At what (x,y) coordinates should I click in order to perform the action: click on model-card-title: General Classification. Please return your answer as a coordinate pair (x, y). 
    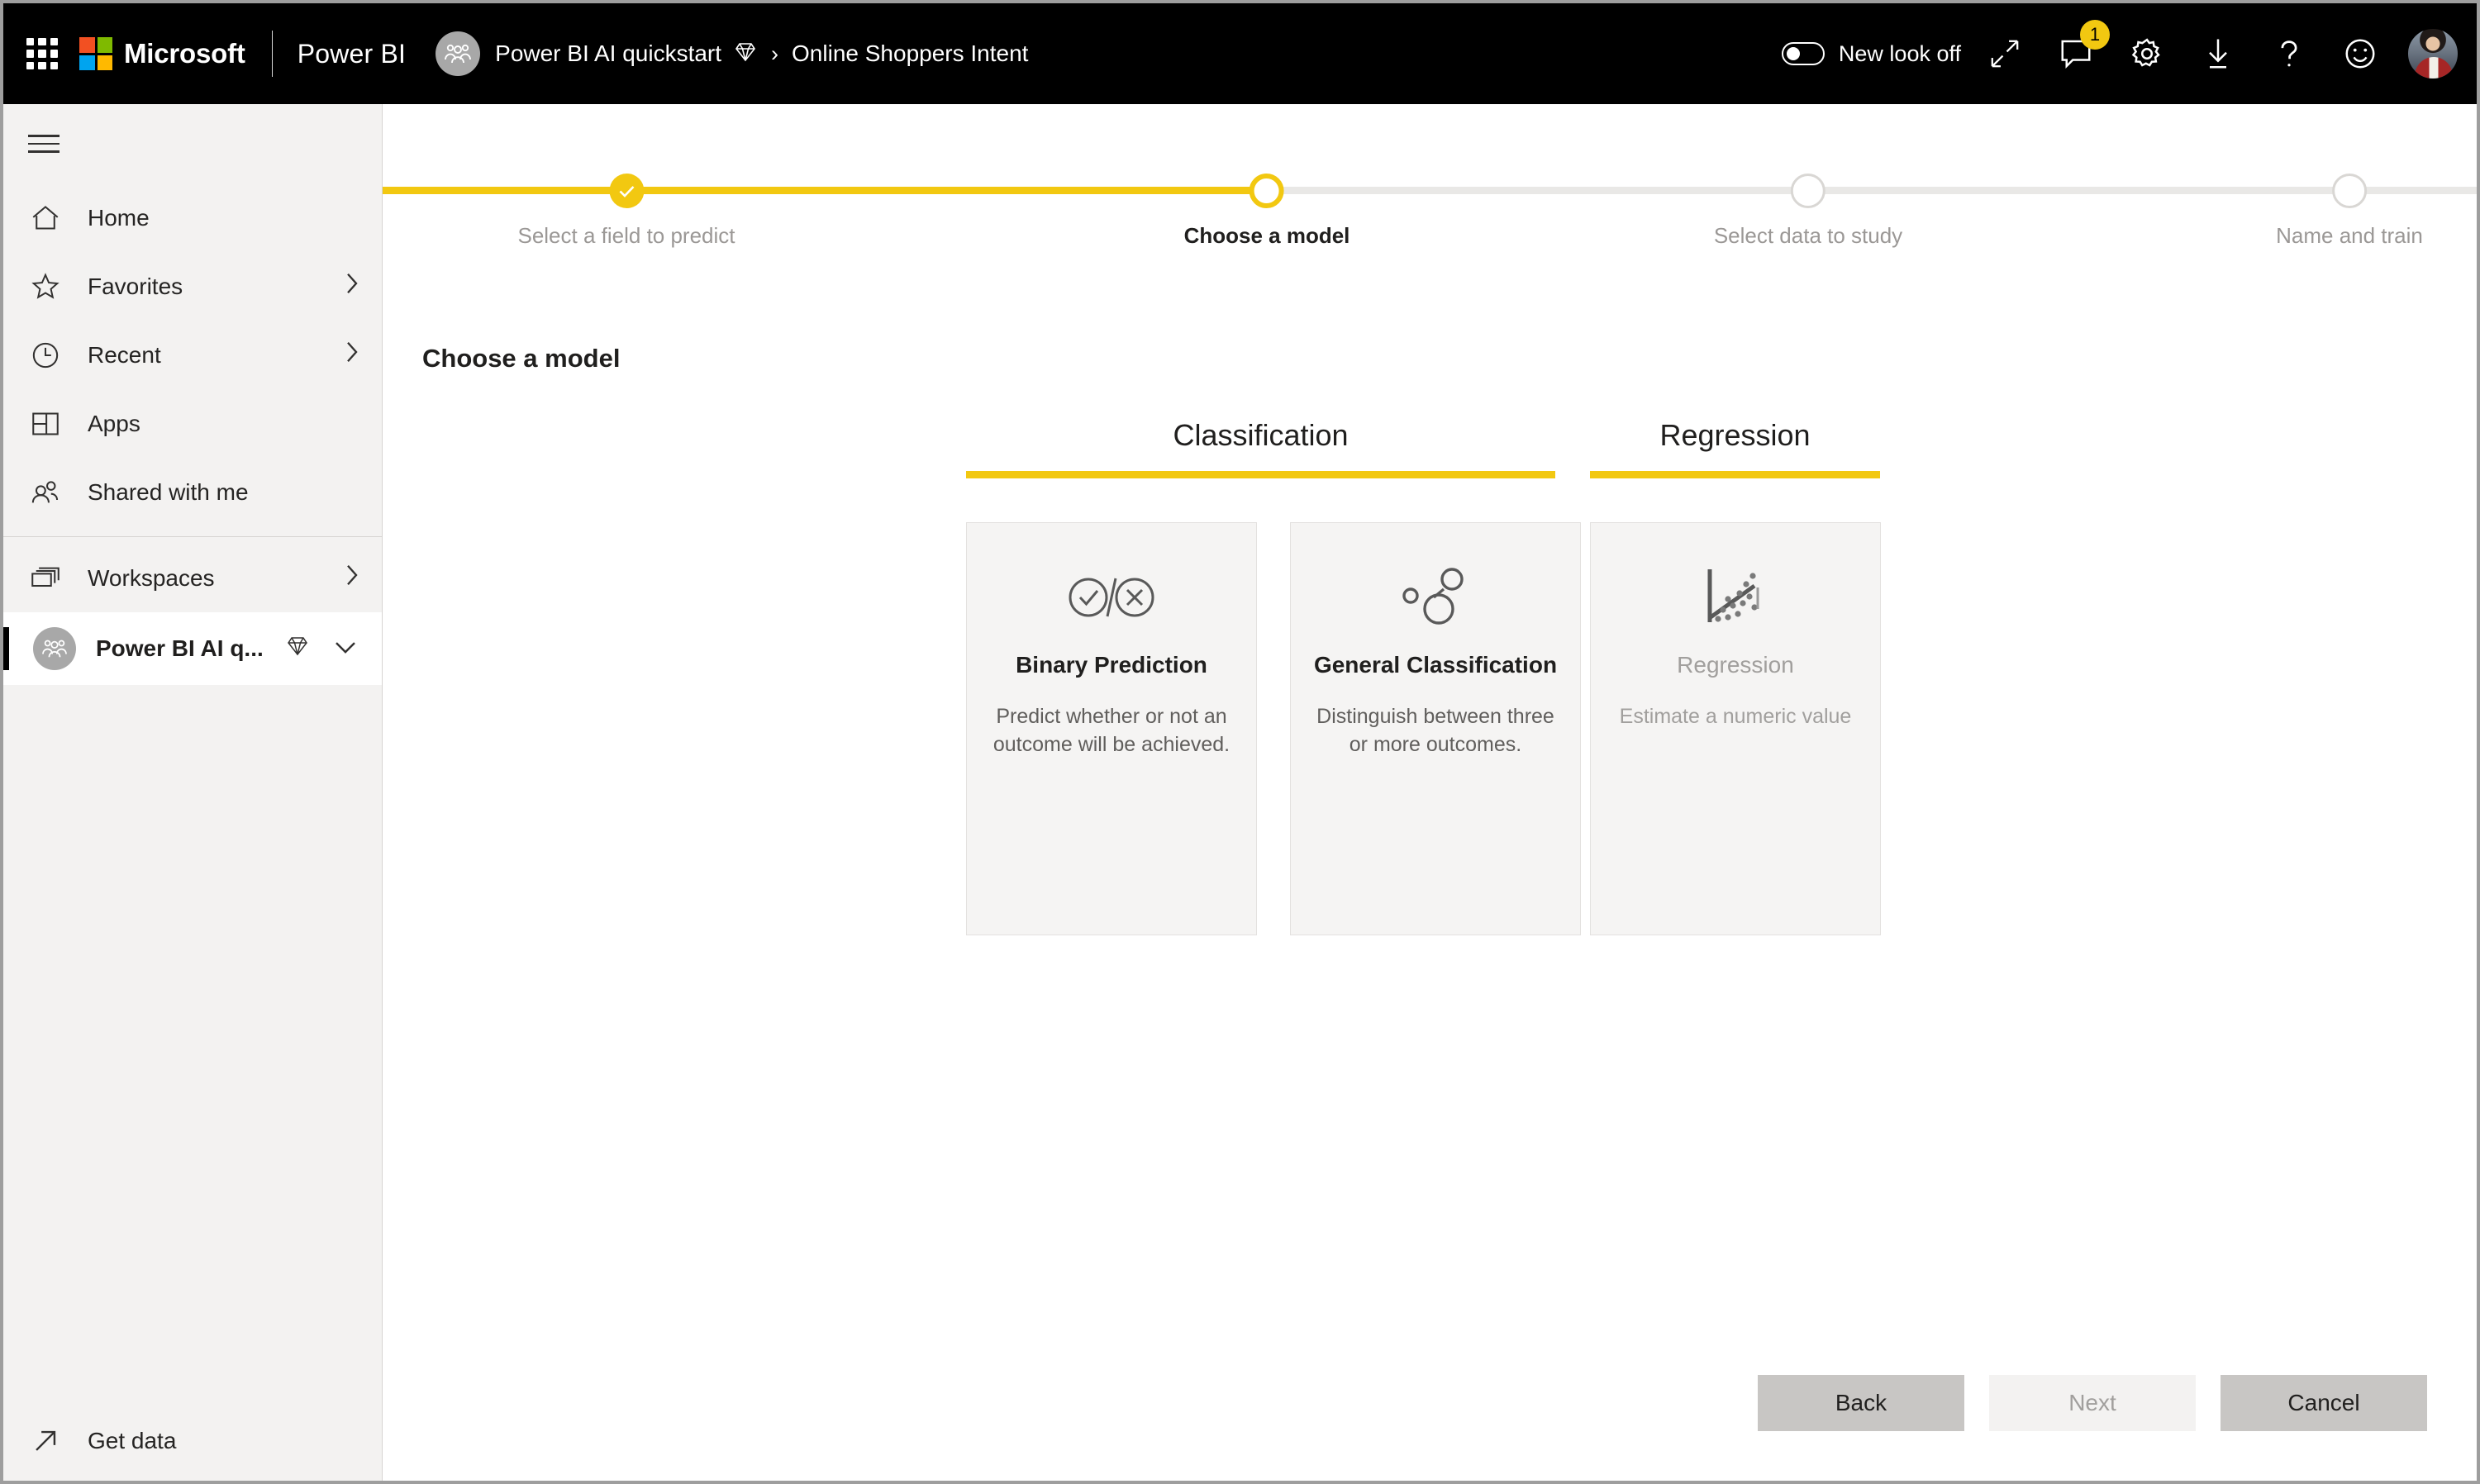
    Looking at the image, I should click on (1435, 665).